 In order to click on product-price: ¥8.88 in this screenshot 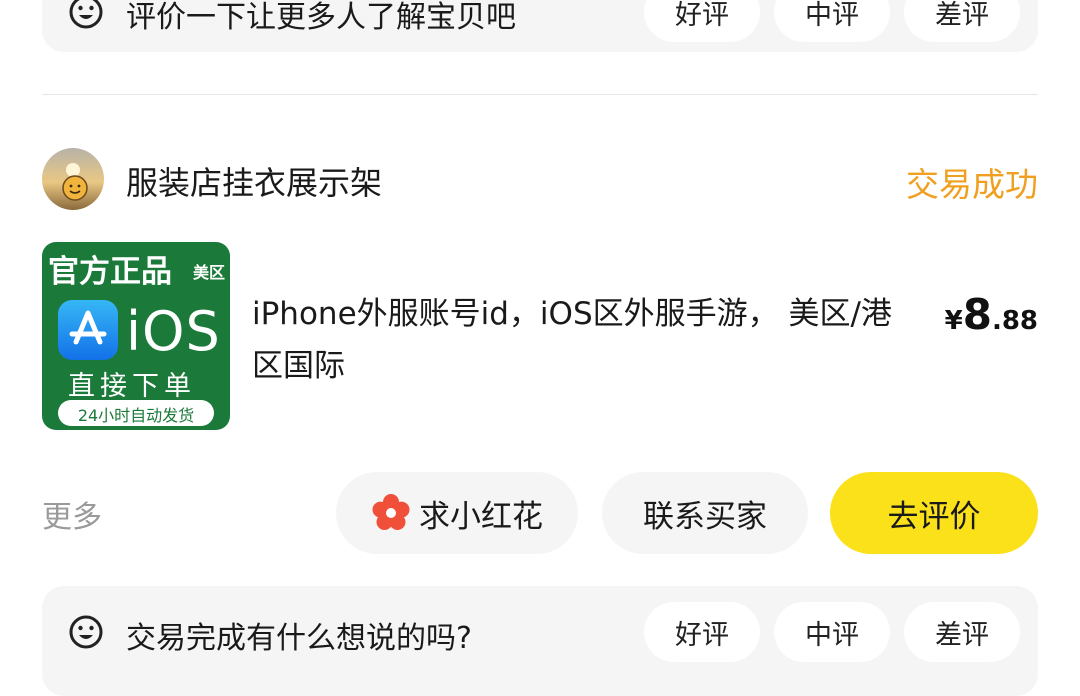, I will do `click(991, 314)`.